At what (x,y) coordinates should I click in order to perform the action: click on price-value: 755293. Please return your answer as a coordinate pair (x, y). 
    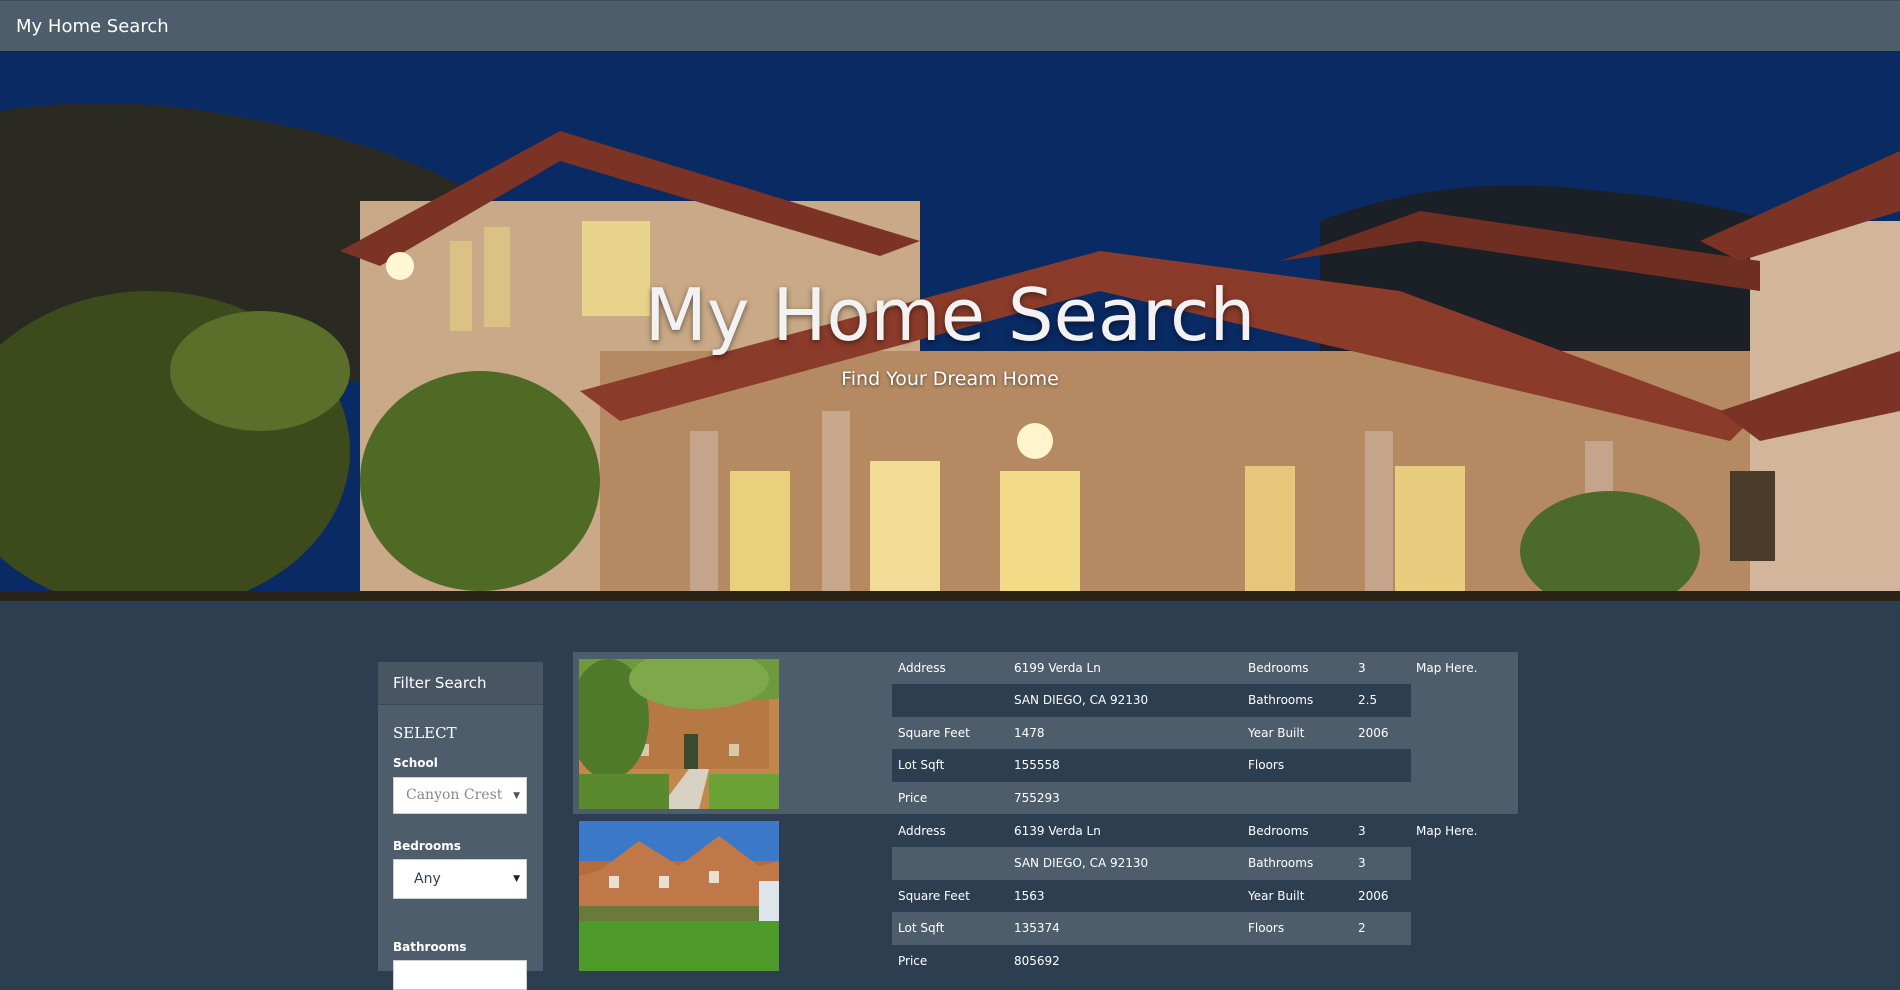
    Looking at the image, I should click on (1037, 797).